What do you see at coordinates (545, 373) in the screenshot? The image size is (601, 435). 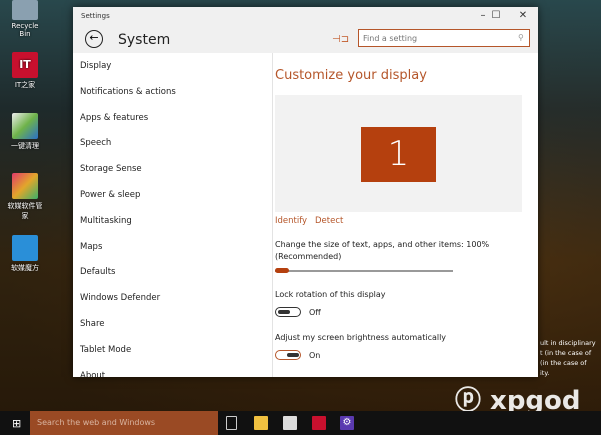 I see `notice-line: ity.` at bounding box center [545, 373].